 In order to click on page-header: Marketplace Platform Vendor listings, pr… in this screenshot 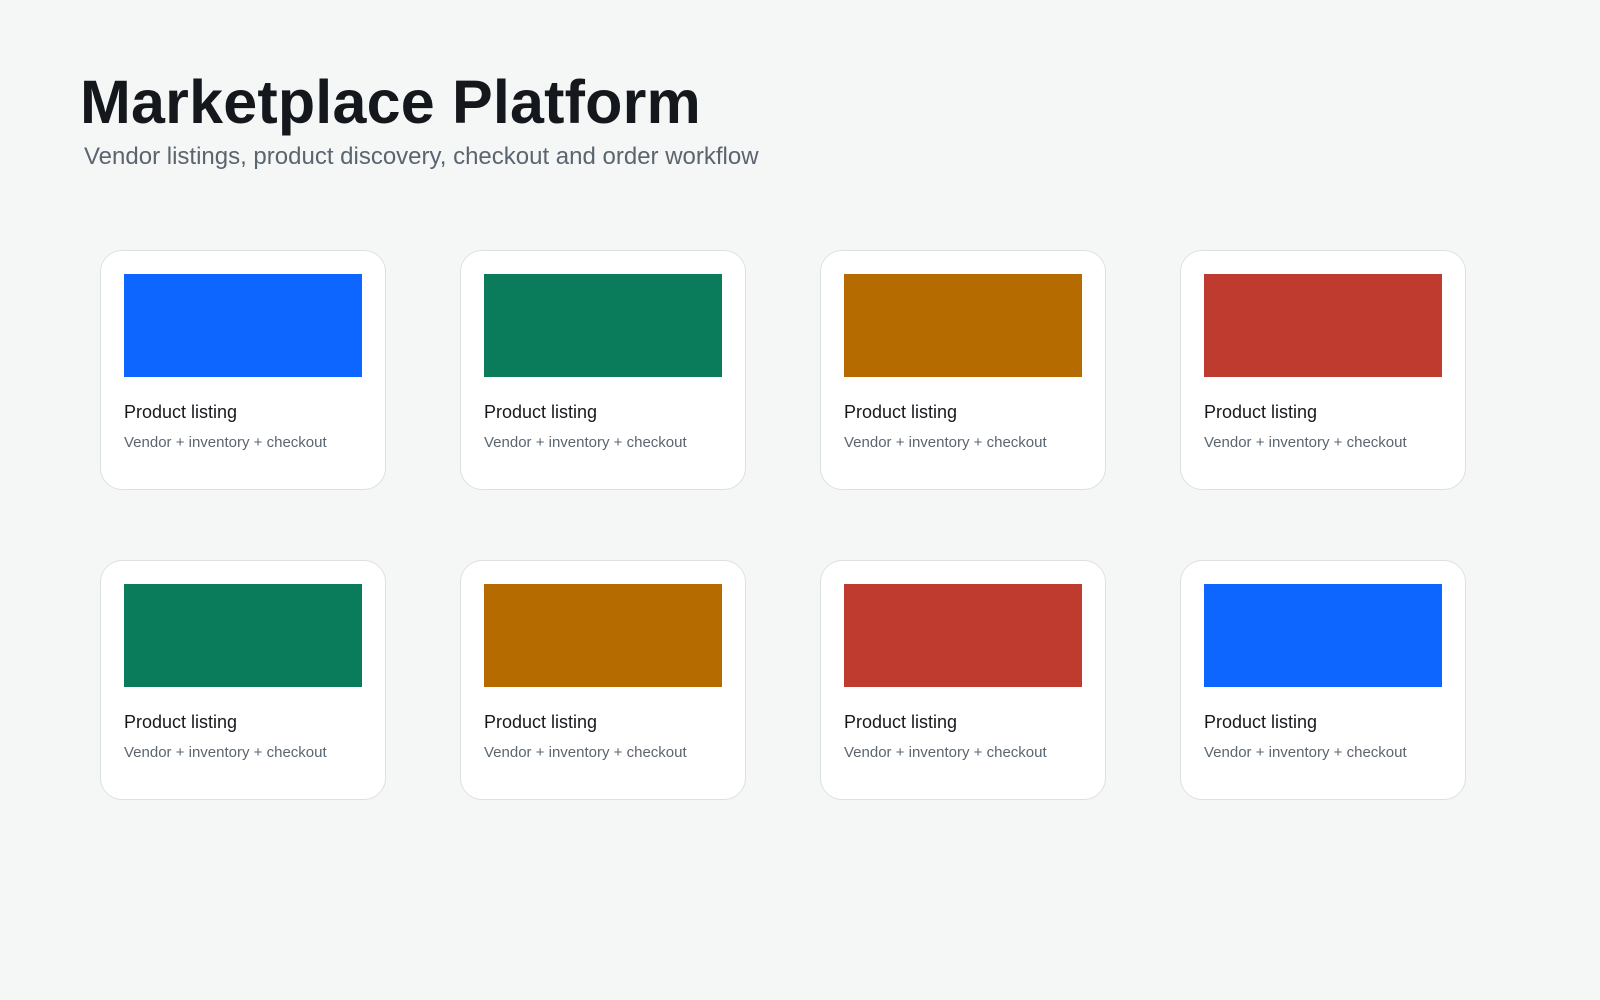, I will do `click(419, 119)`.